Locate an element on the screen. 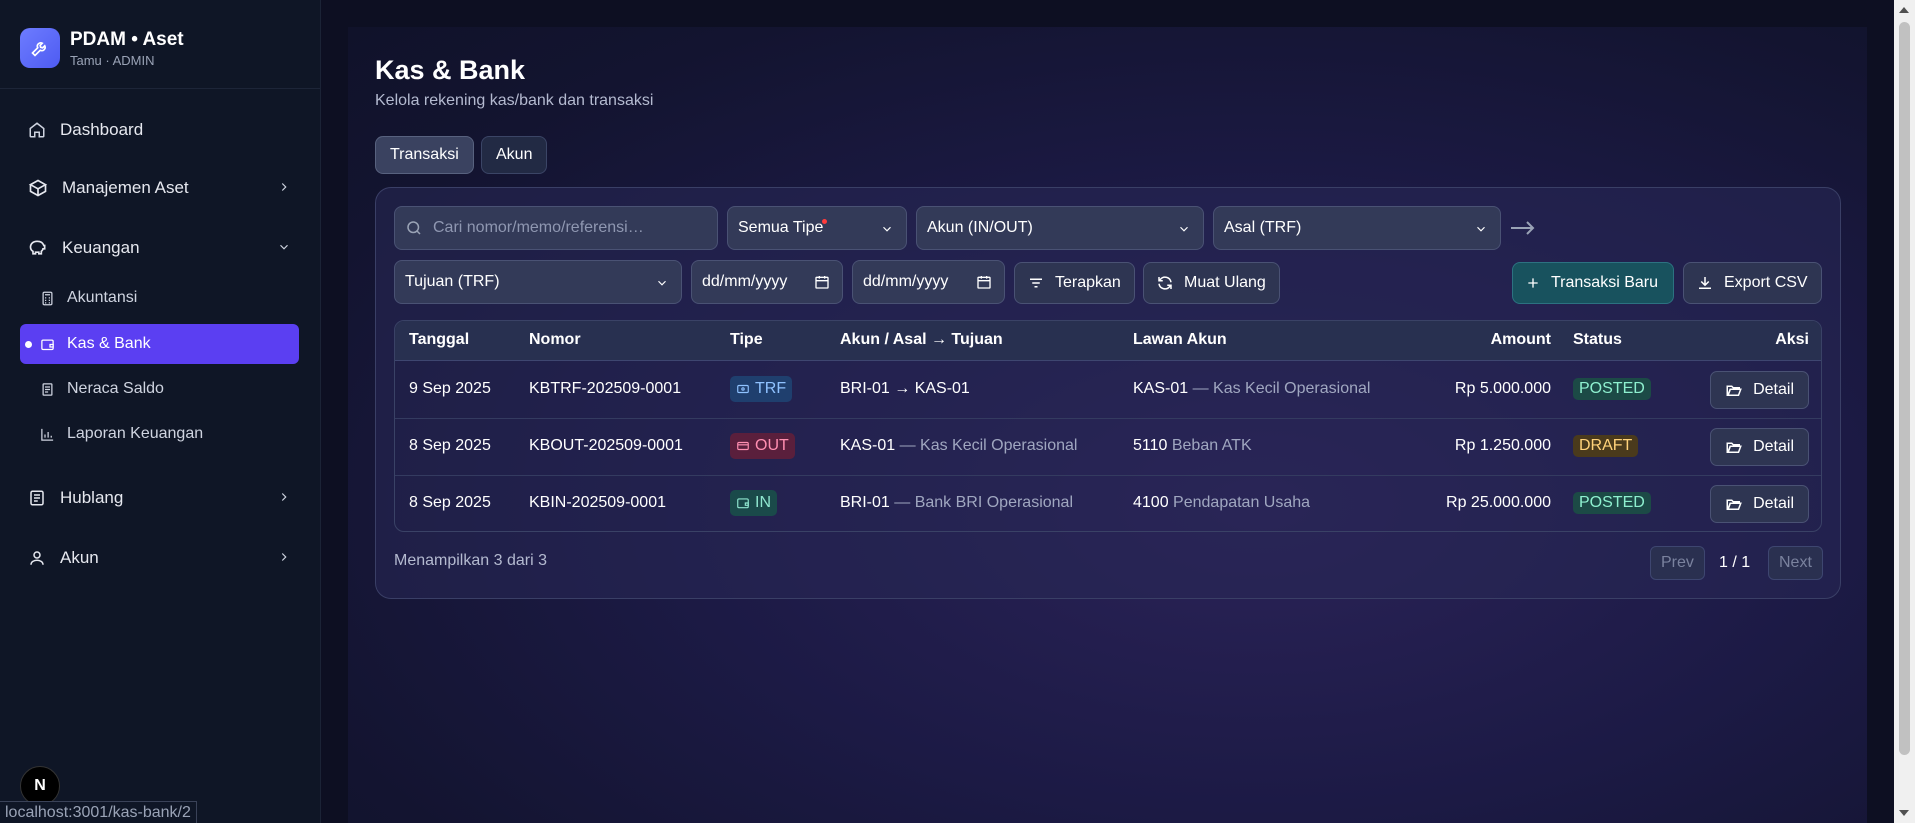 Image resolution: width=1915 pixels, height=823 pixels. sidebar-subitem-neraca-saldo: Neraca Saldo is located at coordinates (159, 389).